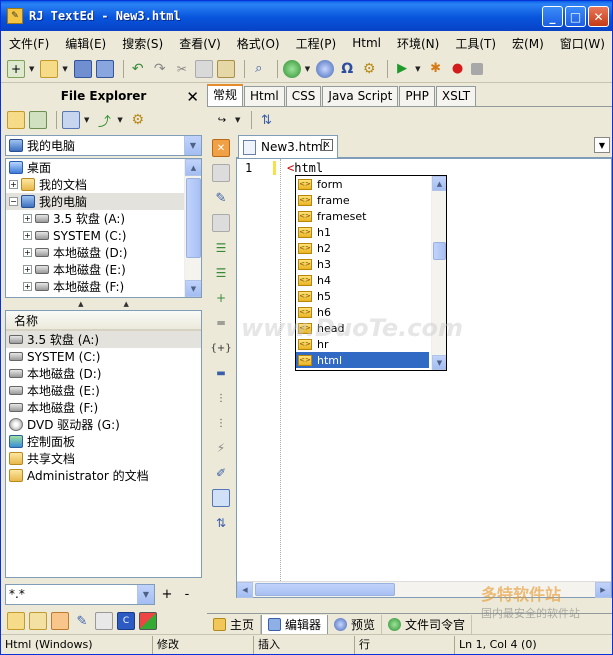  I want to click on tab-general: 常规, so click(225, 95).